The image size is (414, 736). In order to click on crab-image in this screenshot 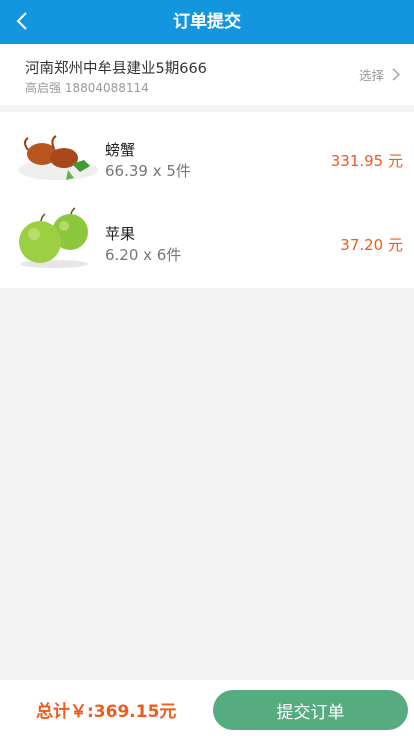, I will do `click(58, 157)`.